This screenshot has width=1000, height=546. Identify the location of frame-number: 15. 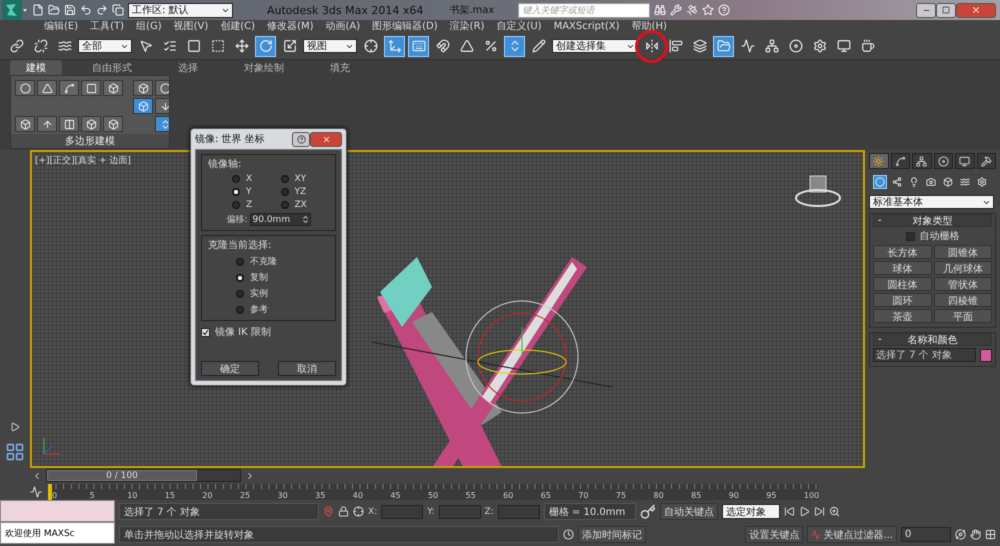
(170, 495).